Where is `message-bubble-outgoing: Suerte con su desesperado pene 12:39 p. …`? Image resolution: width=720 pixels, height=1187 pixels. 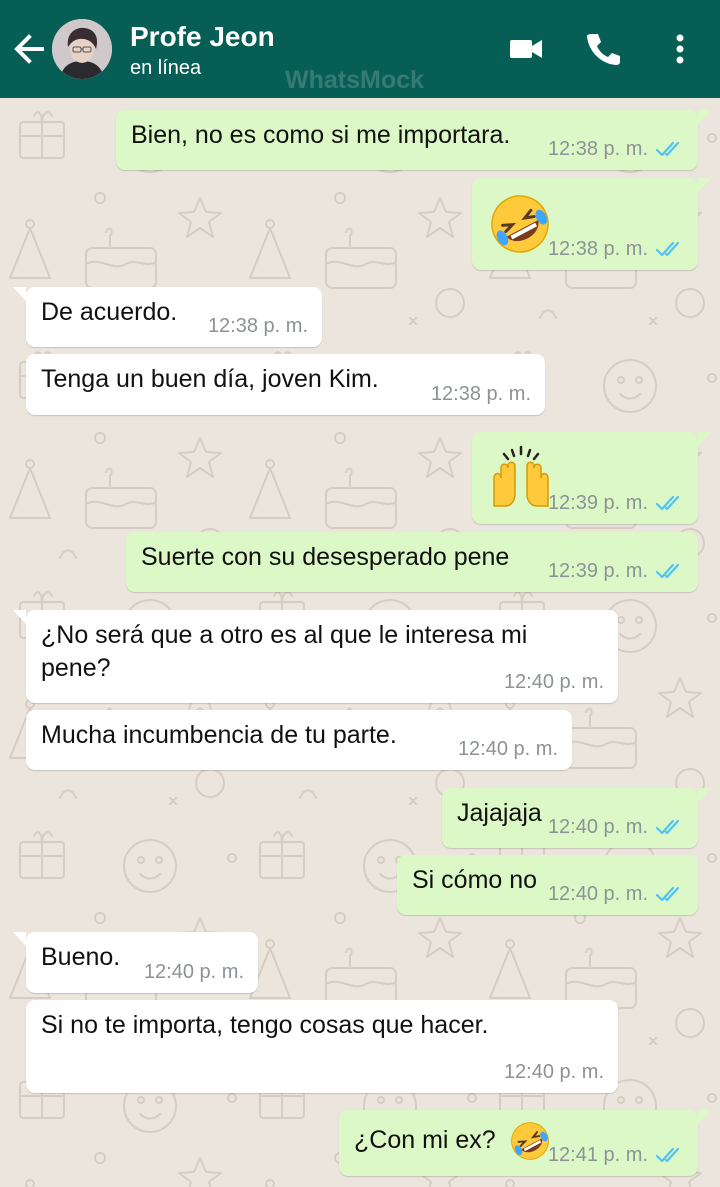
message-bubble-outgoing: Suerte con su desesperado pene 12:39 p. … is located at coordinates (412, 562).